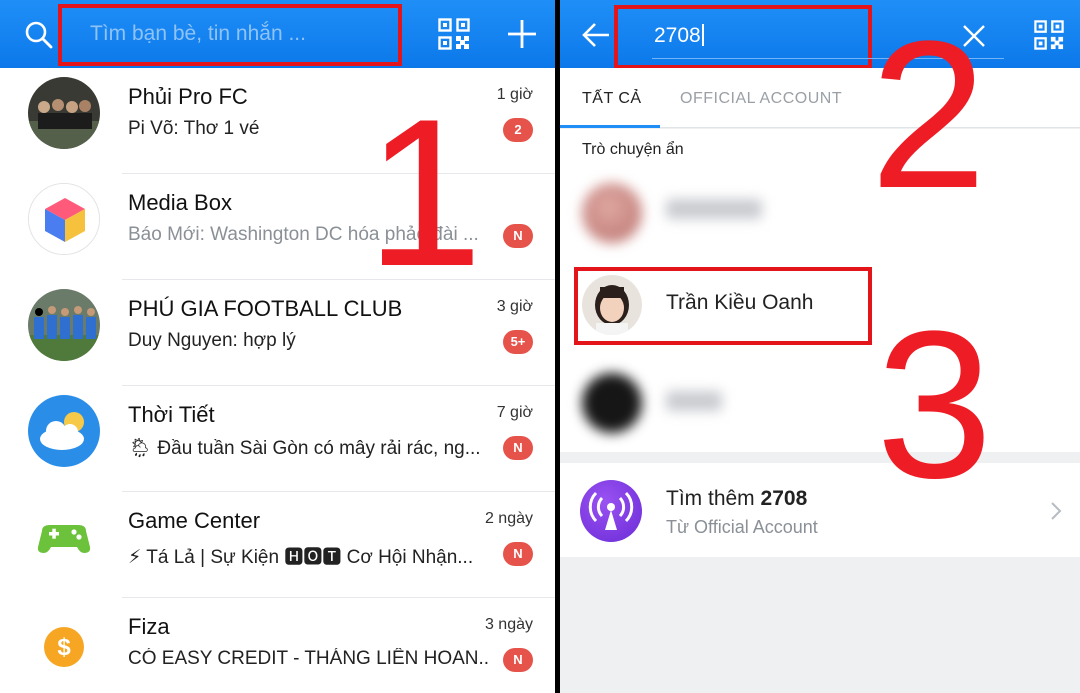 This screenshot has height=693, width=1080. Describe the element at coordinates (508, 624) in the screenshot. I see `chat-time: 3 ngày` at that location.